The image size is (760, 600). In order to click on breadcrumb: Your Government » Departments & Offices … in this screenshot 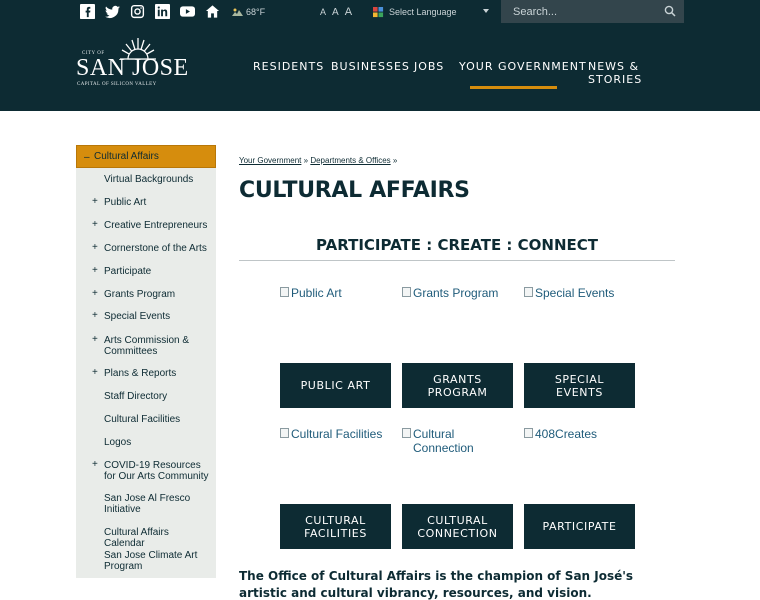, I will do `click(318, 160)`.